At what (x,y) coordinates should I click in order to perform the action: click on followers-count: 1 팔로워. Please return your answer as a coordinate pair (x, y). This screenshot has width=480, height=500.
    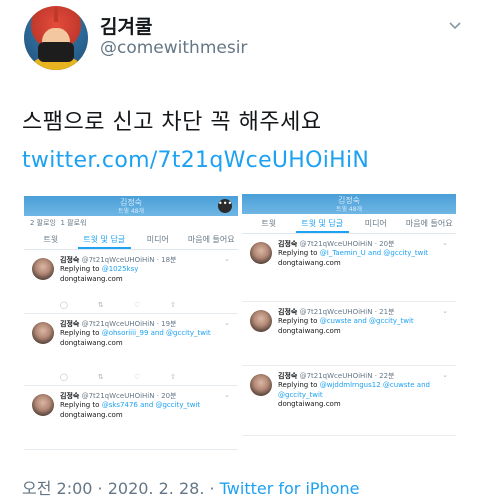
    Looking at the image, I should click on (73, 223).